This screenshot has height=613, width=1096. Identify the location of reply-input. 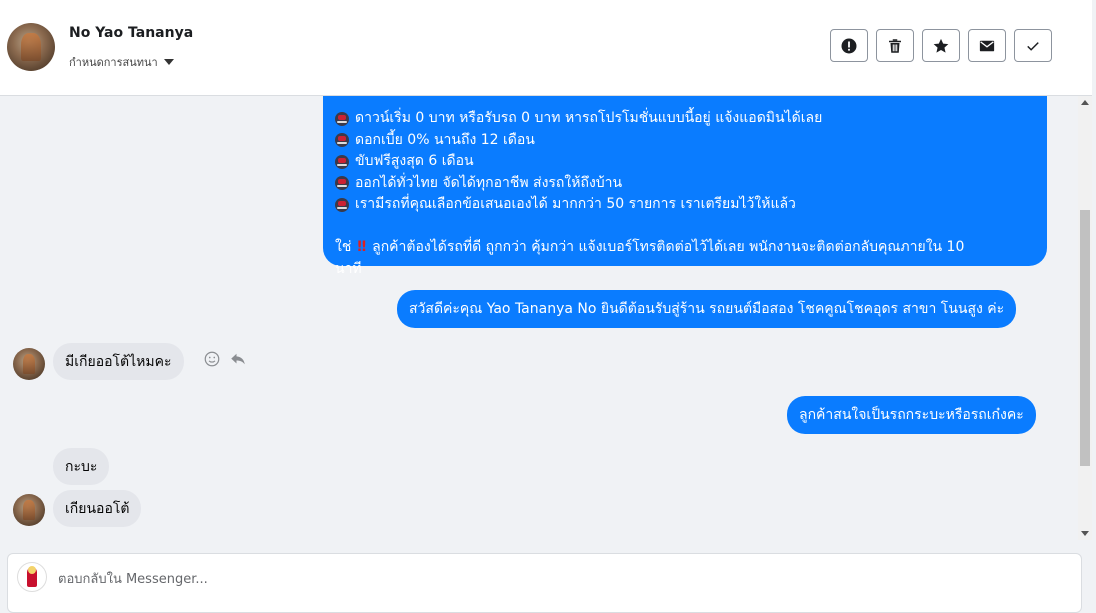
(563, 579).